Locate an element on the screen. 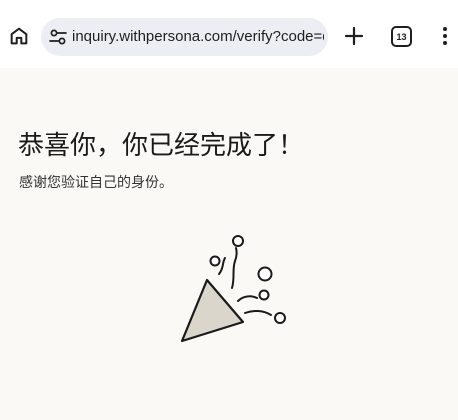  party-popper-icon is located at coordinates (233, 289).